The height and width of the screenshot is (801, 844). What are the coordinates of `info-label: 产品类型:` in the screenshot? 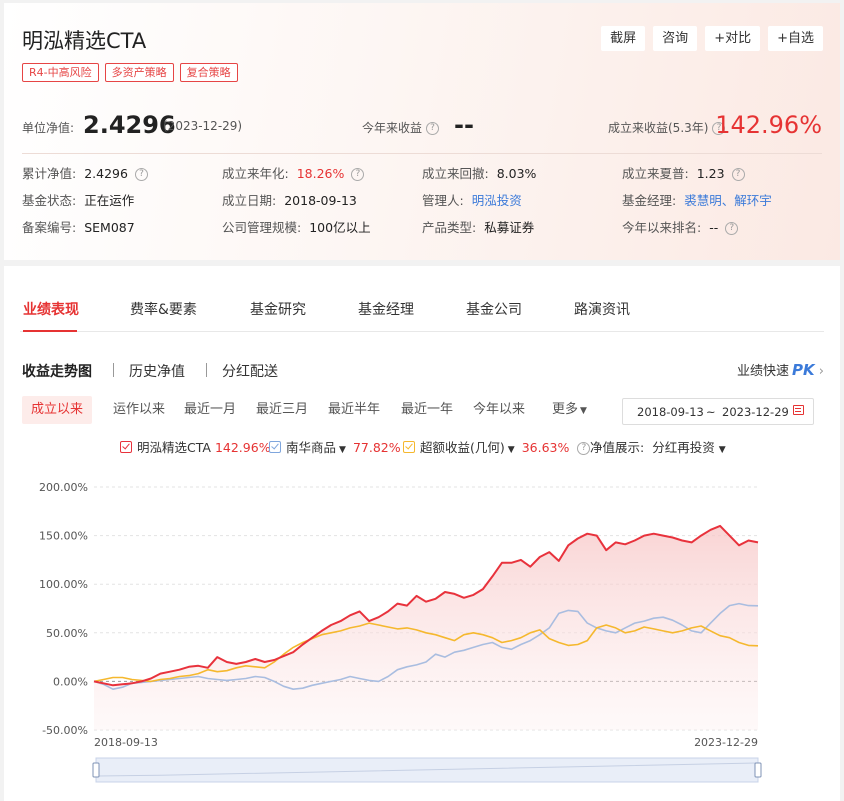 It's located at (449, 227).